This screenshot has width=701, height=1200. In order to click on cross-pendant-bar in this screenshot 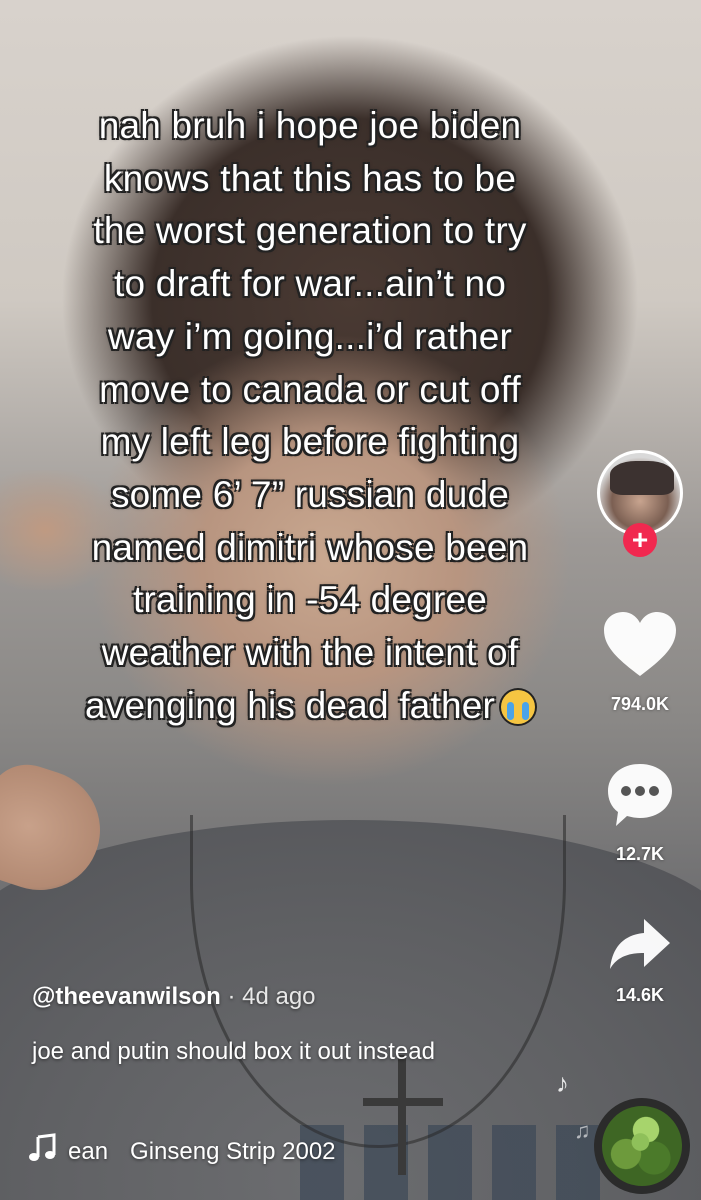, I will do `click(403, 1102)`.